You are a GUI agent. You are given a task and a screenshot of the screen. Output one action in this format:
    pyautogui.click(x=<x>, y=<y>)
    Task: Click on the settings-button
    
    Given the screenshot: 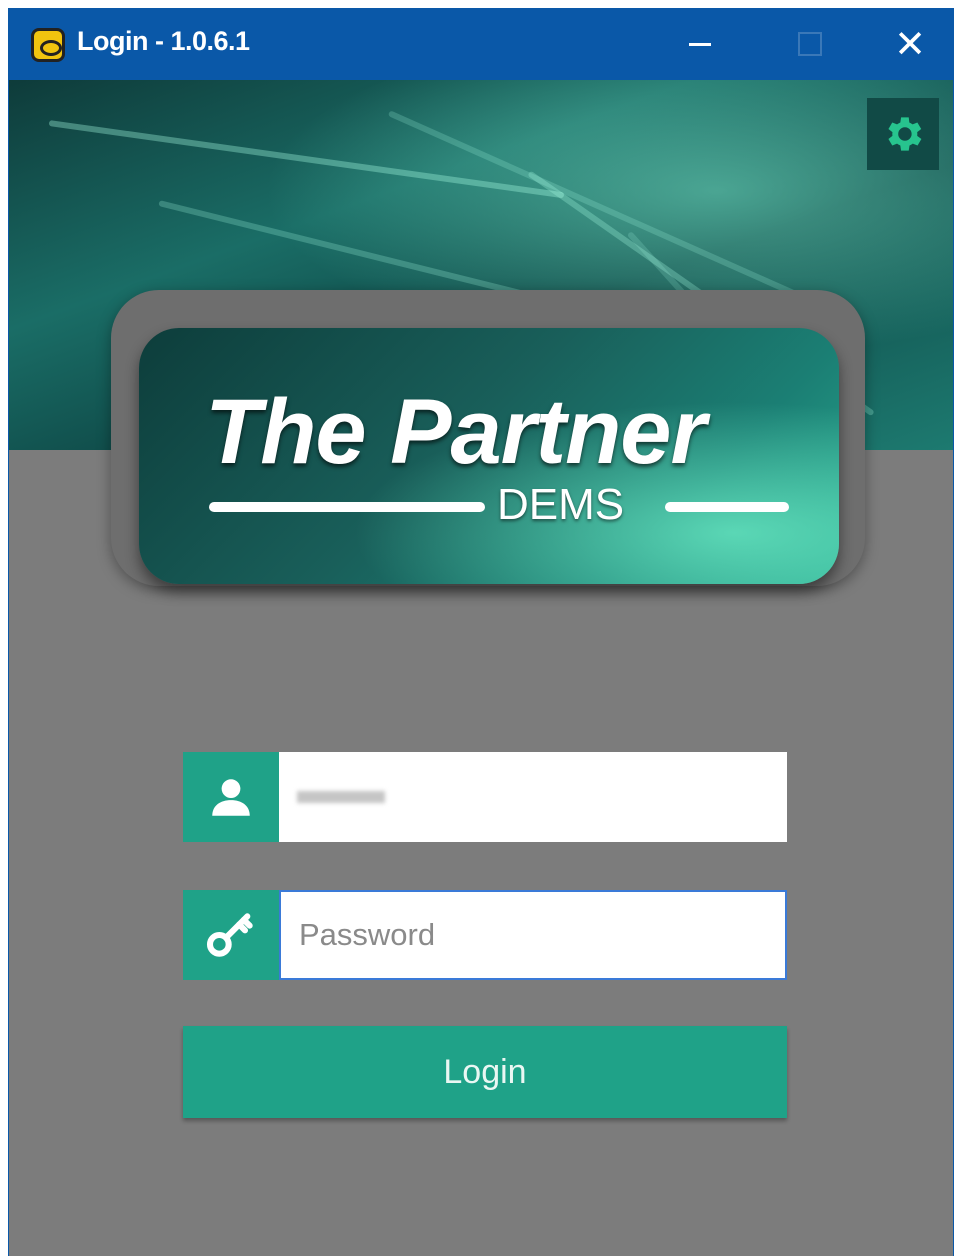 What is the action you would take?
    pyautogui.click(x=903, y=134)
    